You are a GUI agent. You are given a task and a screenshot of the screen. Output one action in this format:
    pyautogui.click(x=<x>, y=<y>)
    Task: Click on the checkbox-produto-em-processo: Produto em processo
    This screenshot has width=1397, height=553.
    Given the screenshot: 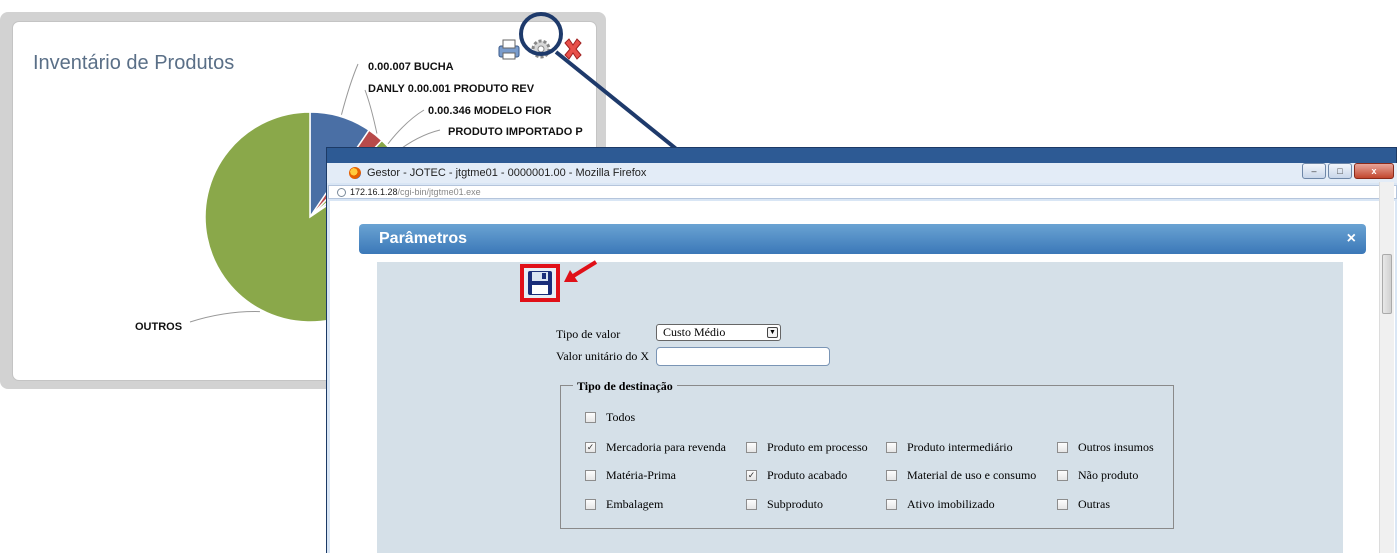 What is the action you would take?
    pyautogui.click(x=807, y=447)
    